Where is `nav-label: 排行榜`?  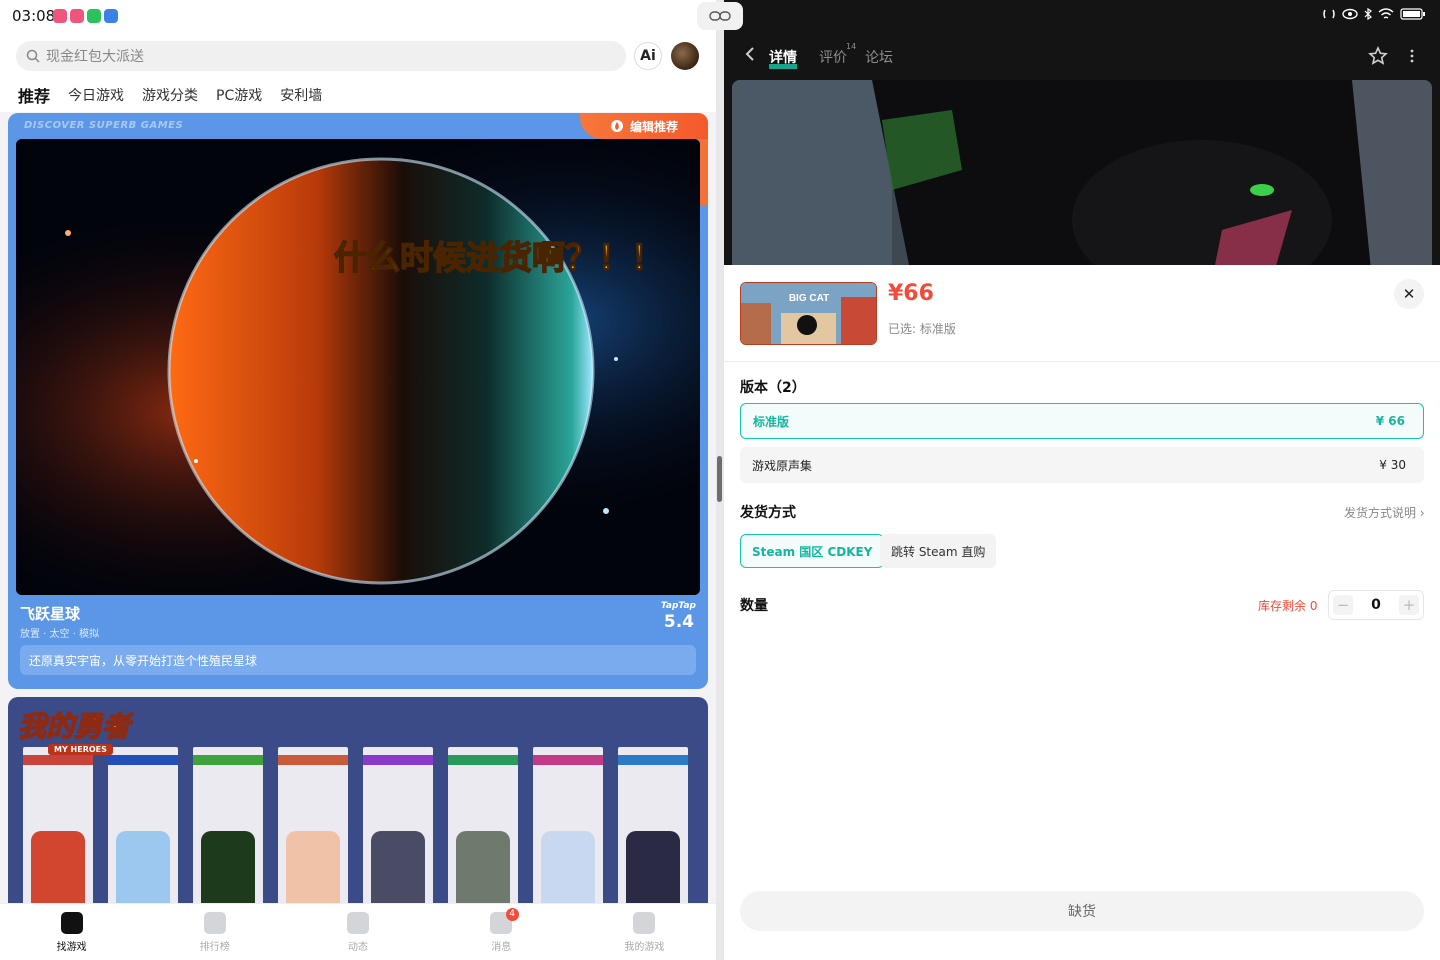 nav-label: 排行榜 is located at coordinates (214, 947).